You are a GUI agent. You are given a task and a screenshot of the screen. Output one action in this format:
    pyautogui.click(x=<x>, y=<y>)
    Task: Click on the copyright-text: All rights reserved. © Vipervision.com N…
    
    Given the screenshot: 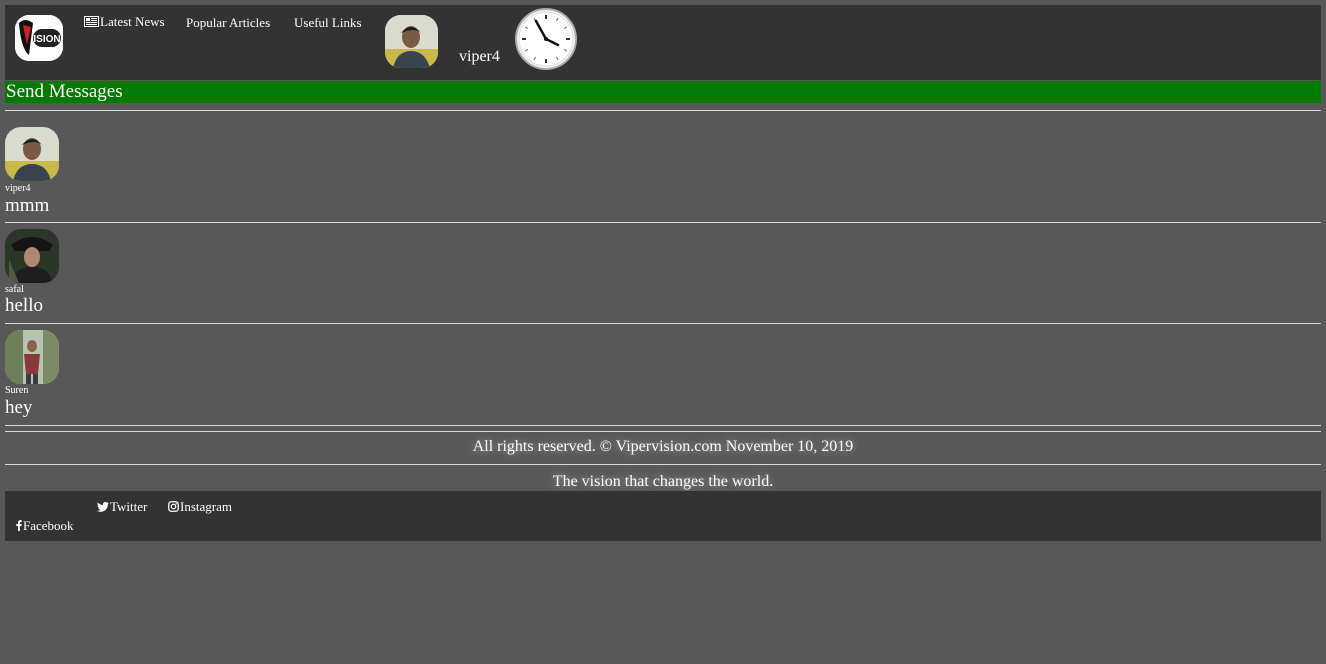 What is the action you would take?
    pyautogui.click(x=663, y=446)
    